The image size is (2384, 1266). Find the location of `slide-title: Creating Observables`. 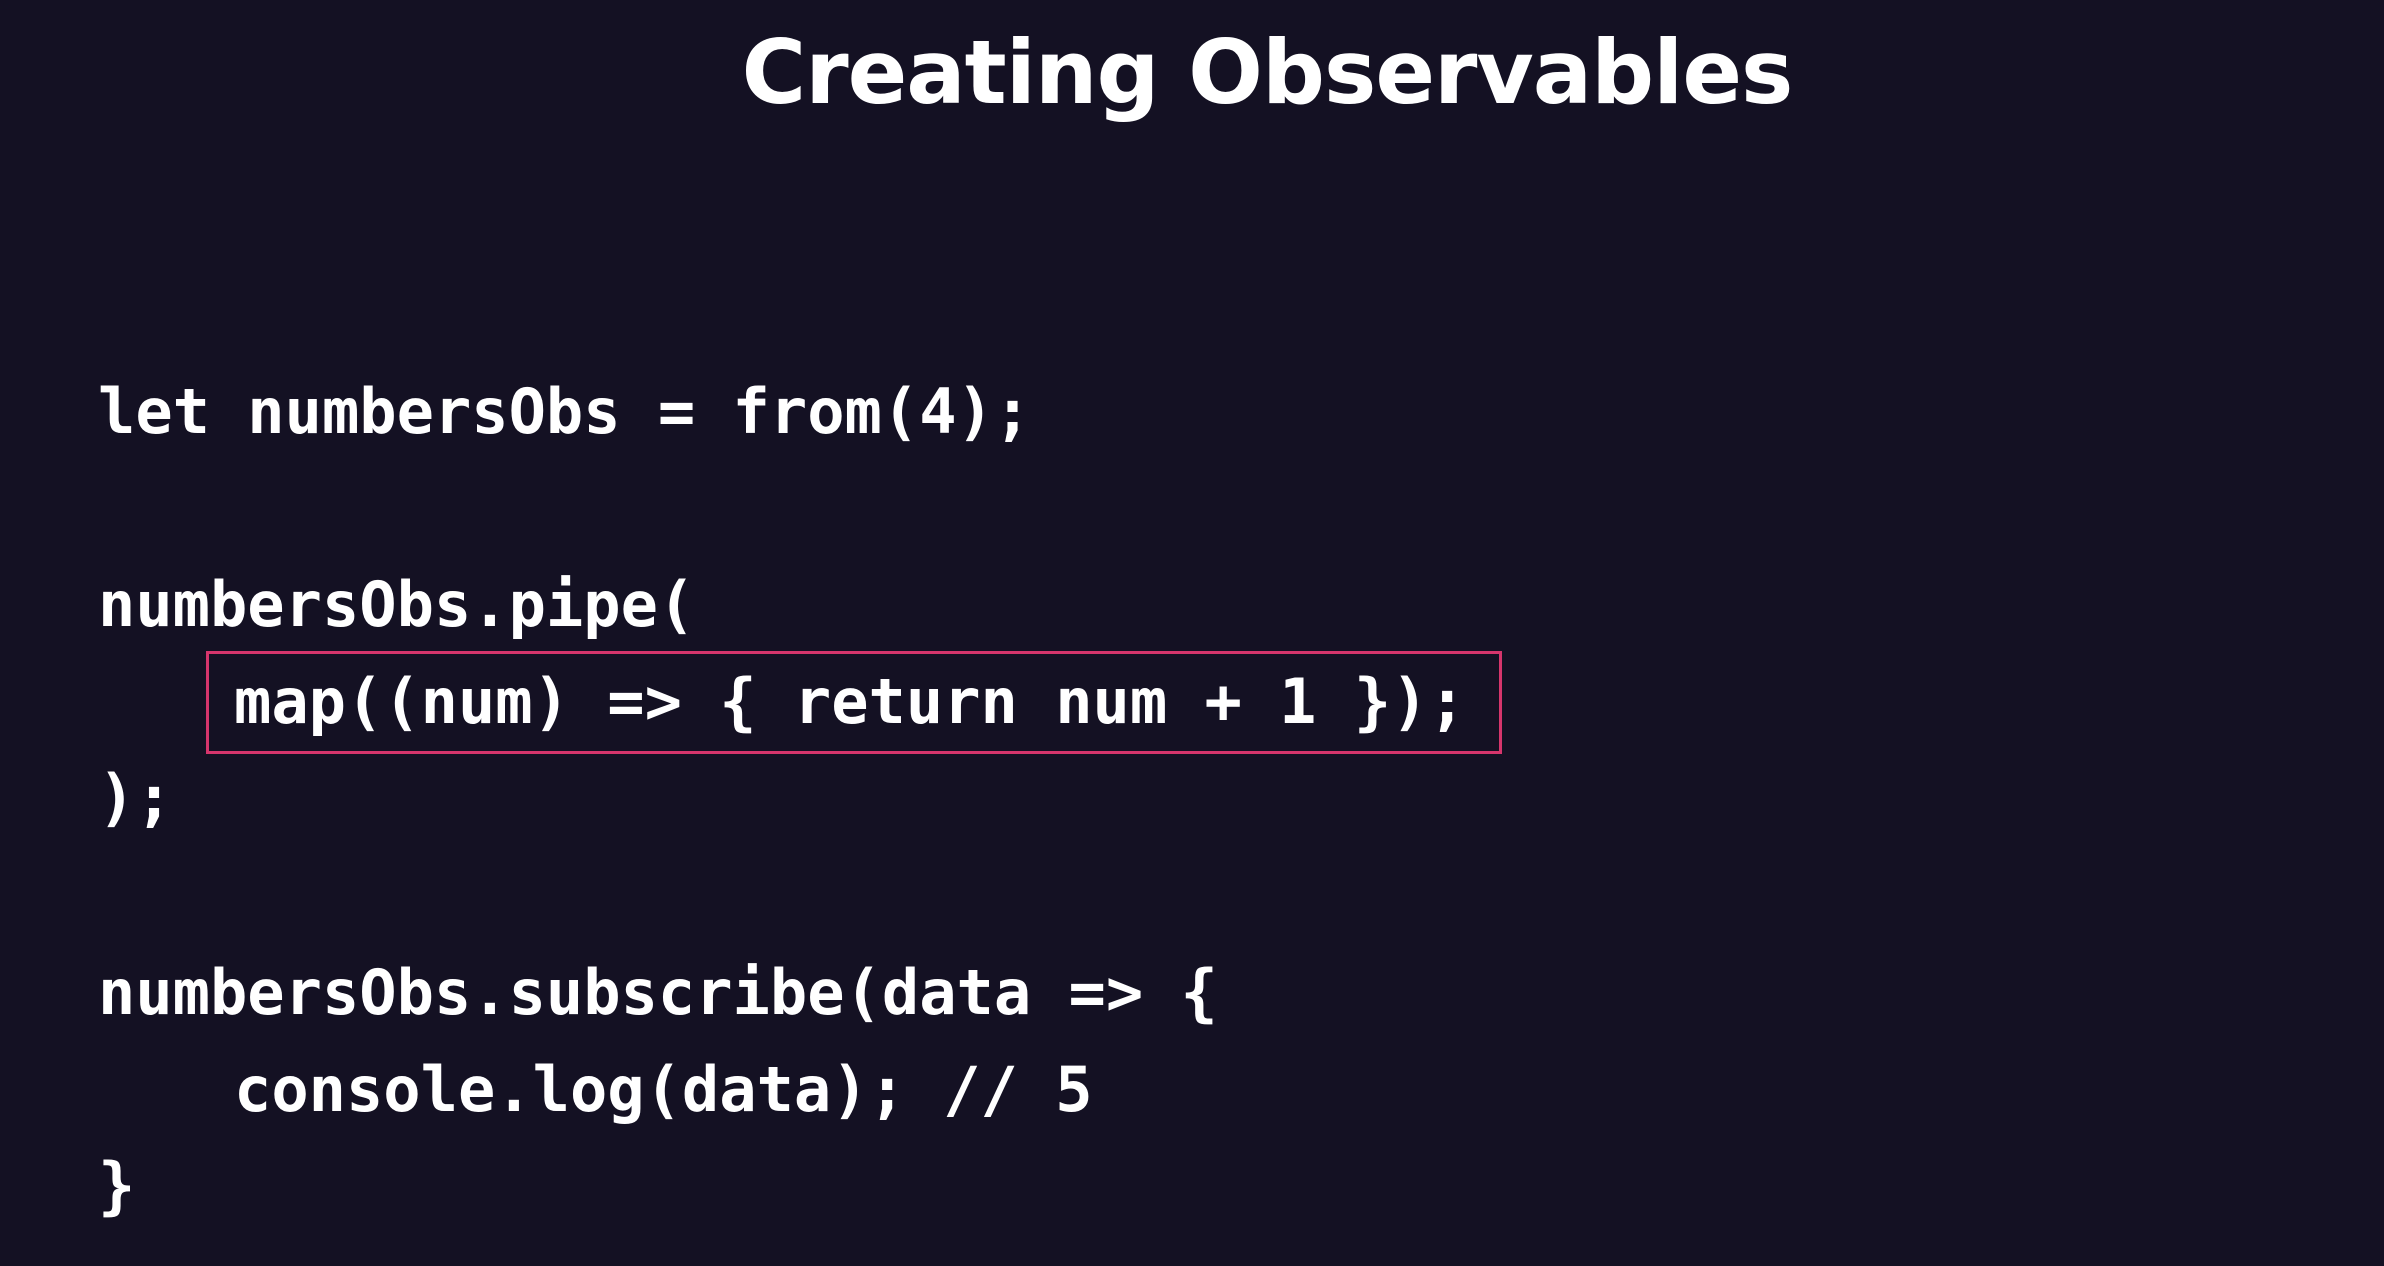

slide-title: Creating Observables is located at coordinates (1267, 72).